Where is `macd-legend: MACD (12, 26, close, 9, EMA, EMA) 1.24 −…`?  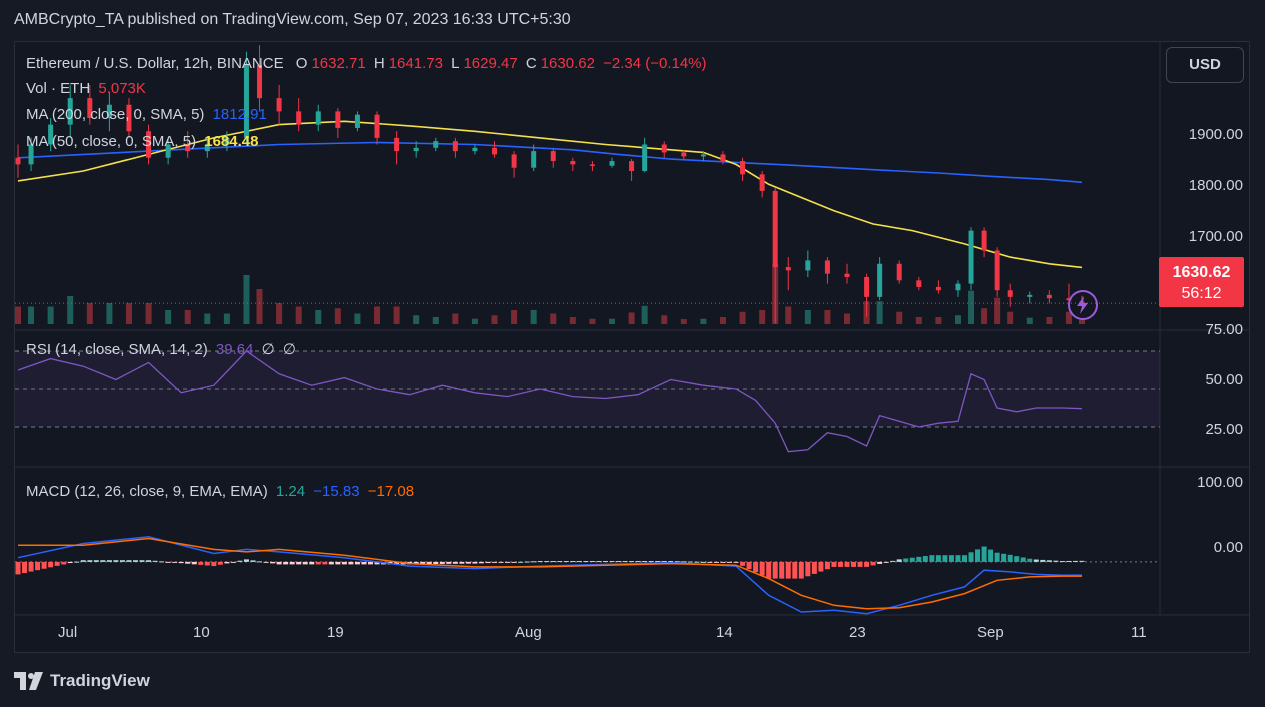
macd-legend: MACD (12, 26, close, 9, EMA, EMA) 1.24 −… is located at coordinates (222, 491).